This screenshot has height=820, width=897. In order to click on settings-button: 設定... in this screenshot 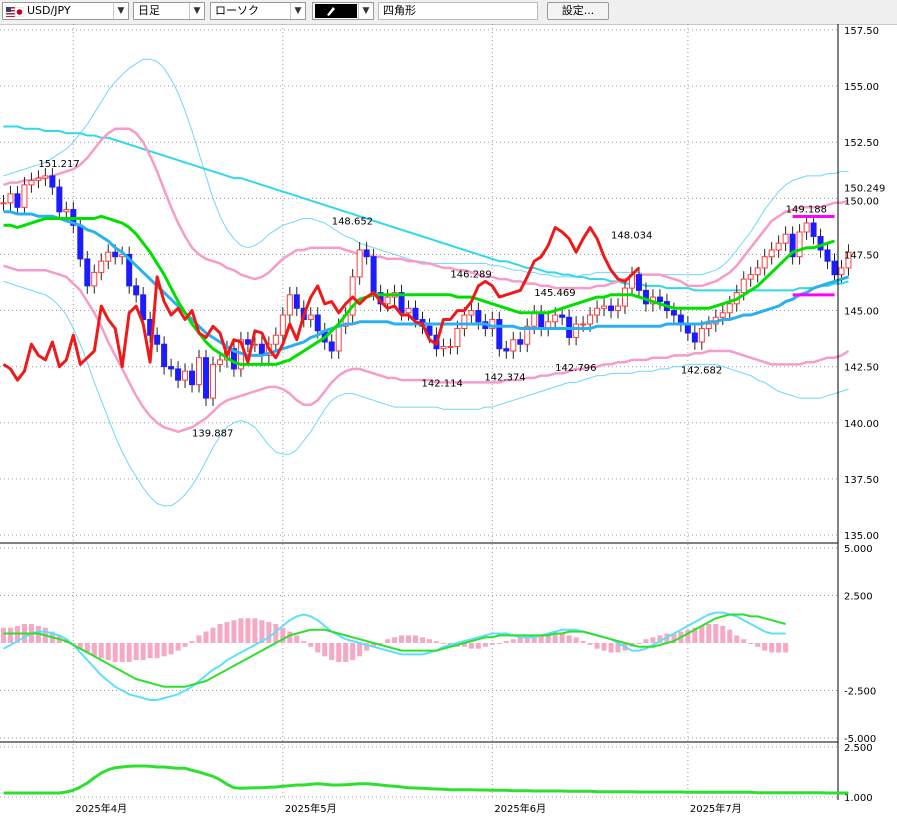, I will do `click(578, 11)`.